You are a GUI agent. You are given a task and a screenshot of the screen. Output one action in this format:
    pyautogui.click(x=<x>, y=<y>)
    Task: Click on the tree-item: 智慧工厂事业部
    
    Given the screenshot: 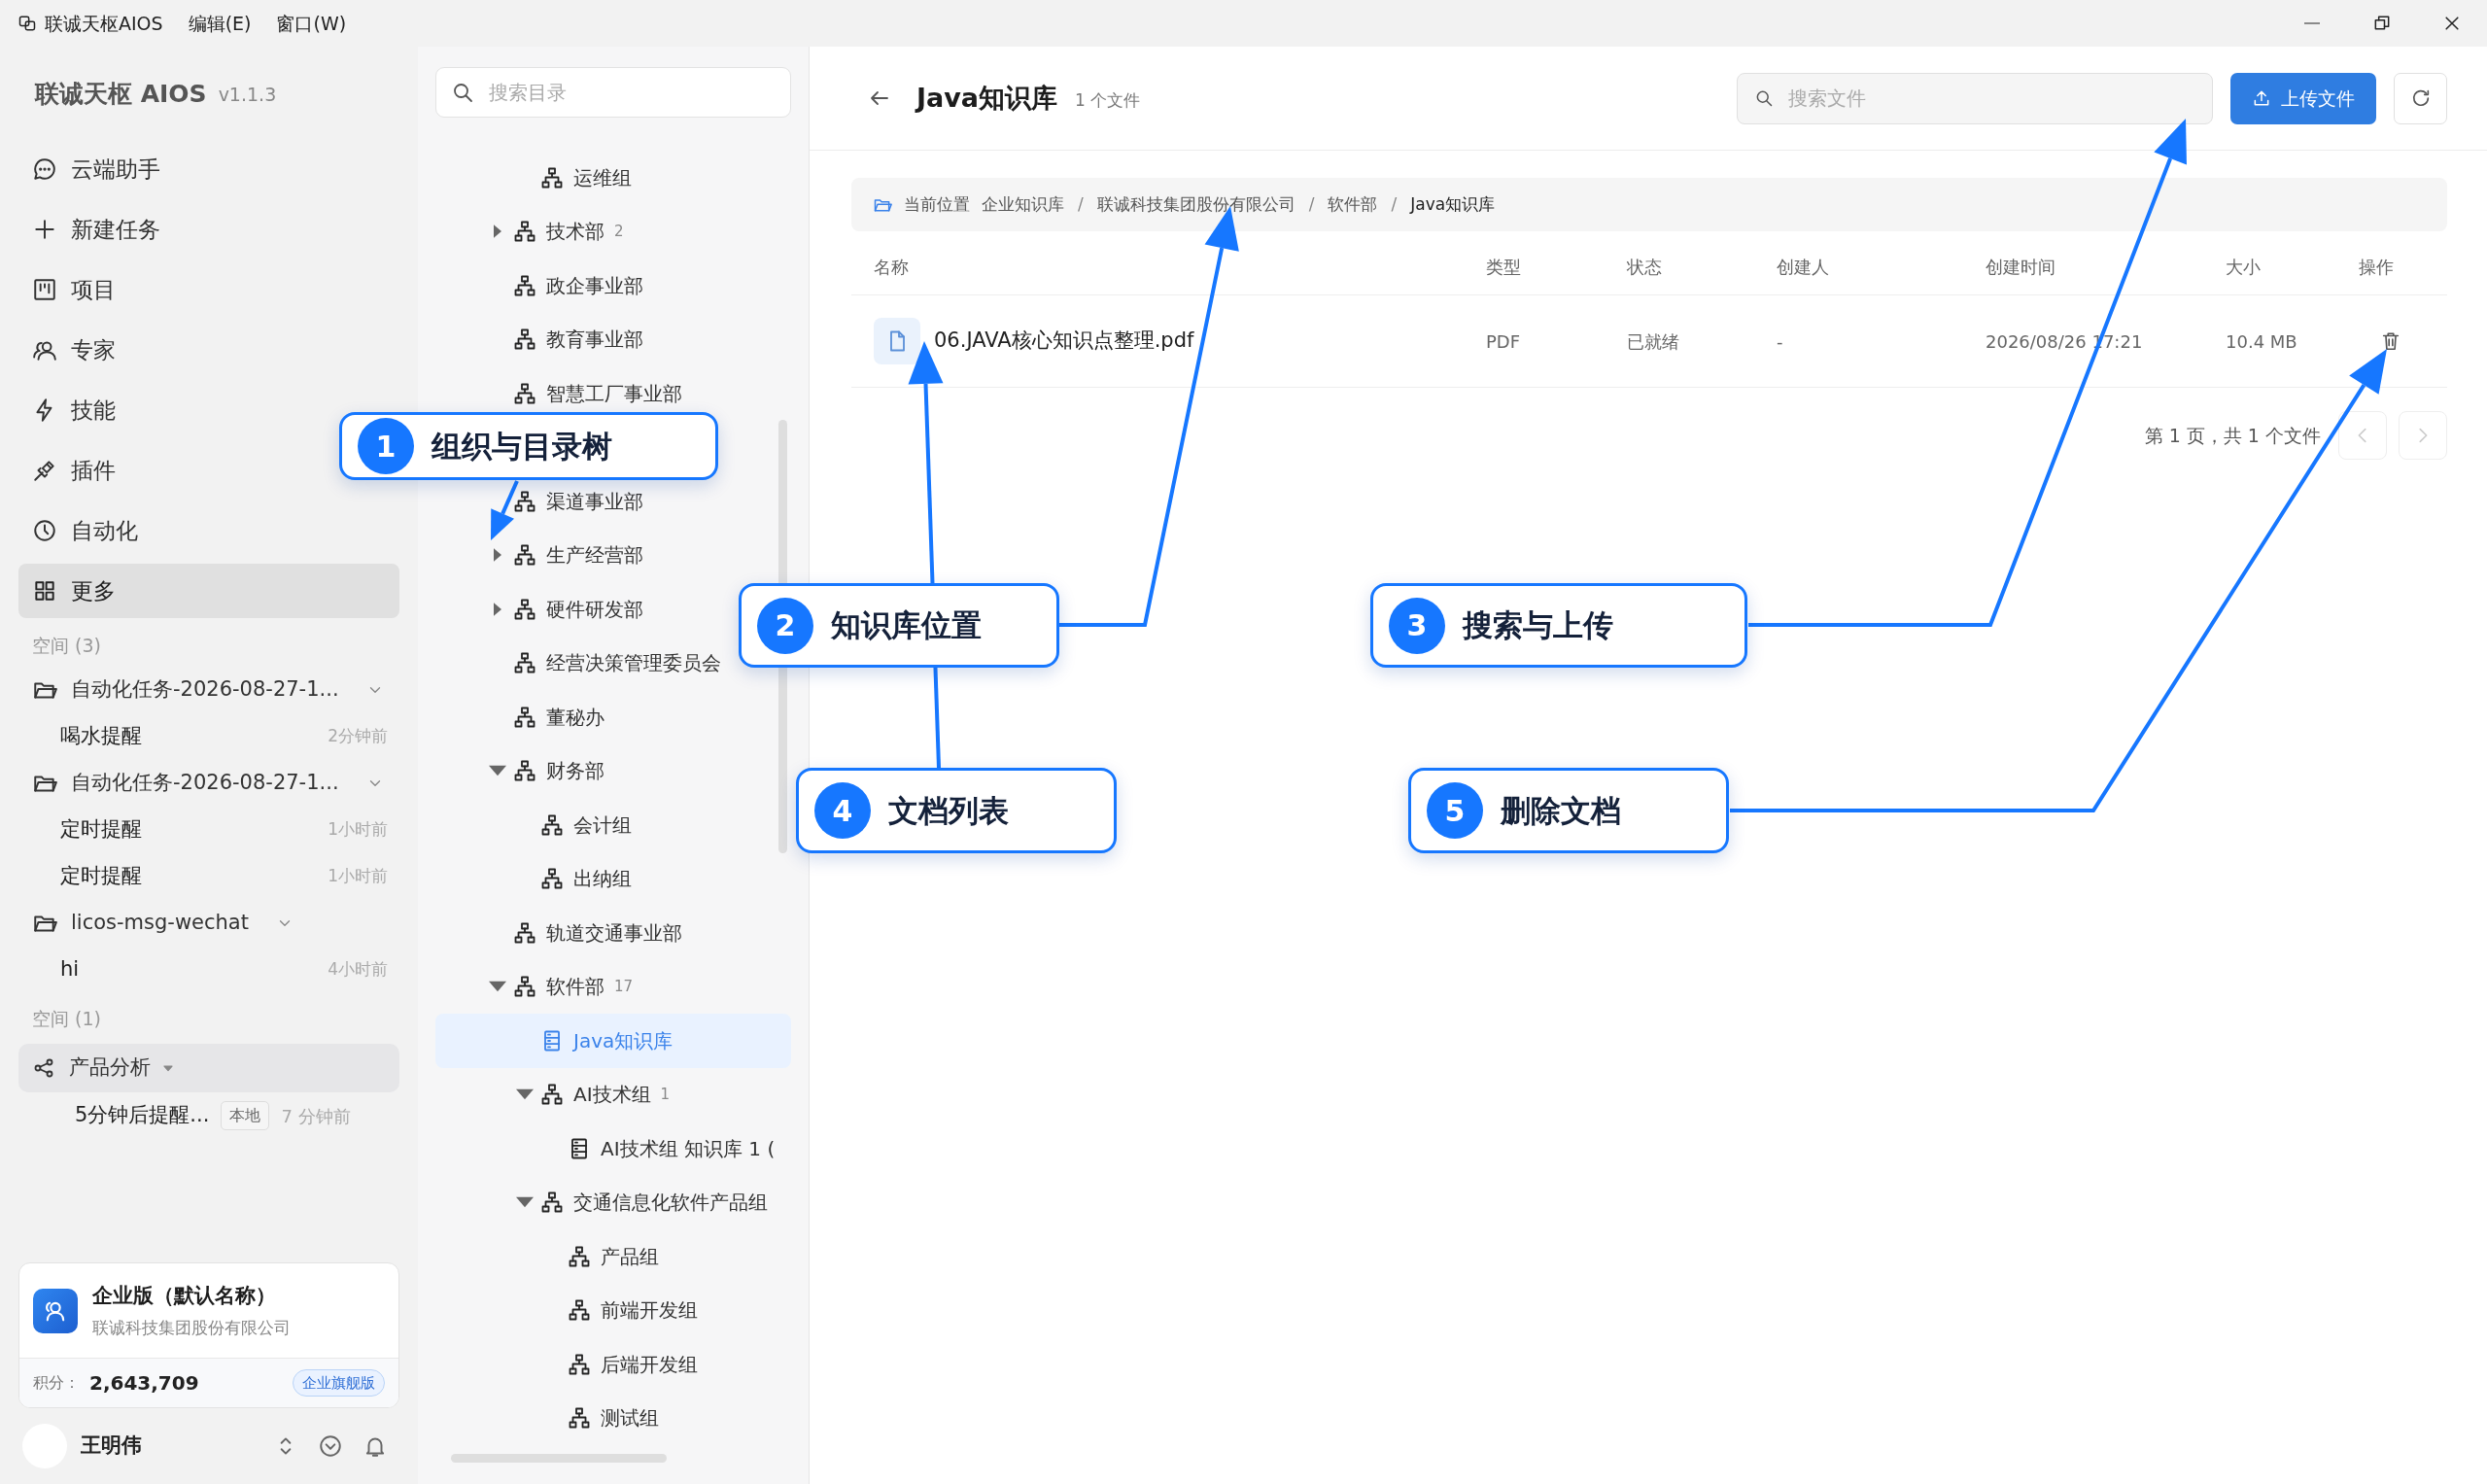 What is the action you would take?
    pyautogui.click(x=614, y=393)
    